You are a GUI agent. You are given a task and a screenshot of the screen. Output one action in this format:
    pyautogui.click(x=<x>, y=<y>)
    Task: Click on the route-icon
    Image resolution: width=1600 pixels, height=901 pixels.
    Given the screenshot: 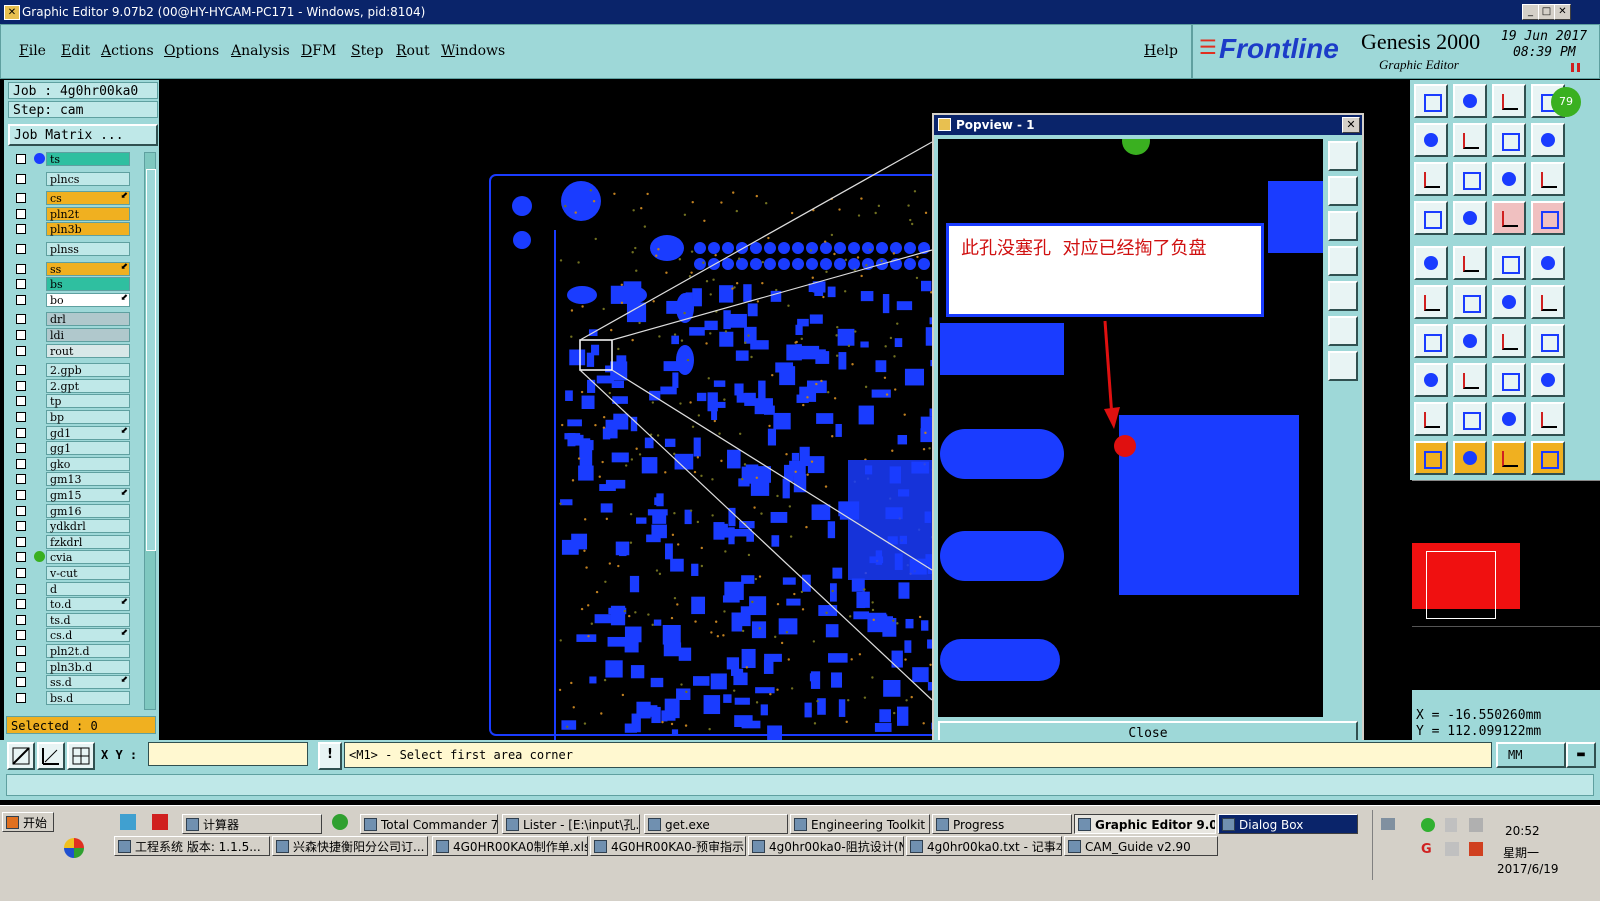 What is the action you would take?
    pyautogui.click(x=1470, y=263)
    